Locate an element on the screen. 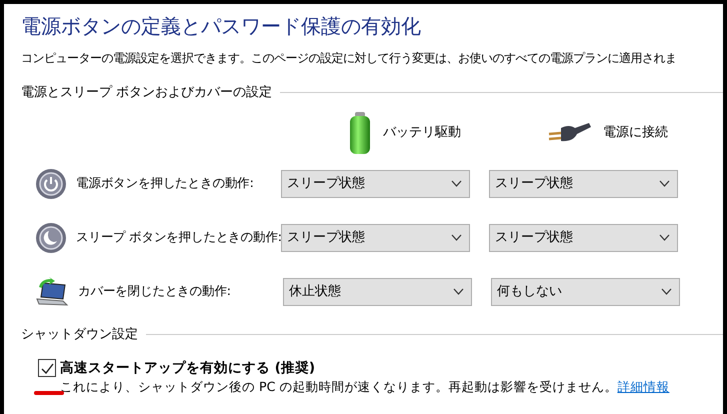 The height and width of the screenshot is (414, 727). column-heading: 電源に接続 is located at coordinates (635, 133).